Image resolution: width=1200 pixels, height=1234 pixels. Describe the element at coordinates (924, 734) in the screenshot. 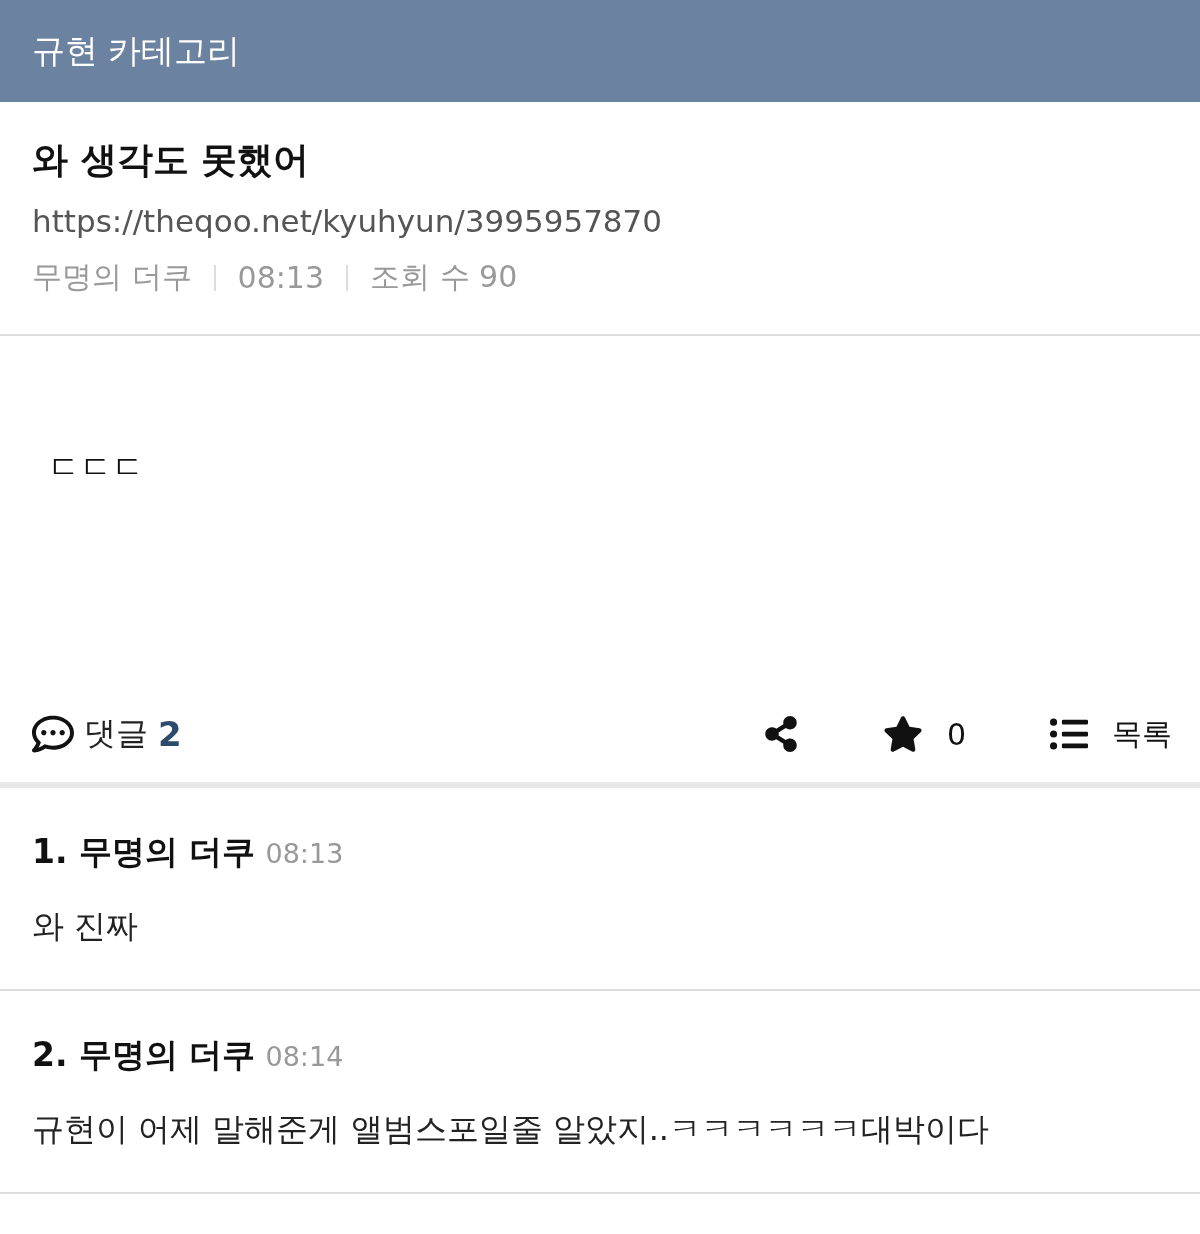

I see `star-button: 0` at that location.